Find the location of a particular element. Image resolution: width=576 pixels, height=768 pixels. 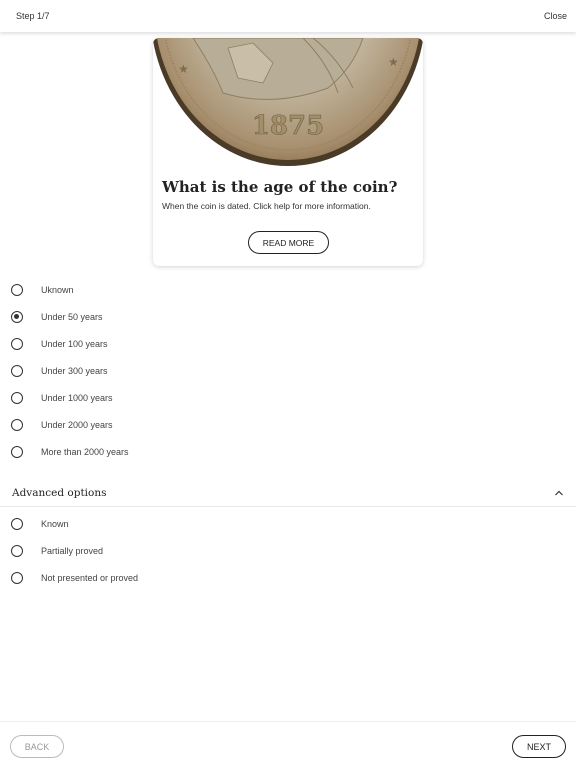

option-label: Under 50 years is located at coordinates (72, 316).